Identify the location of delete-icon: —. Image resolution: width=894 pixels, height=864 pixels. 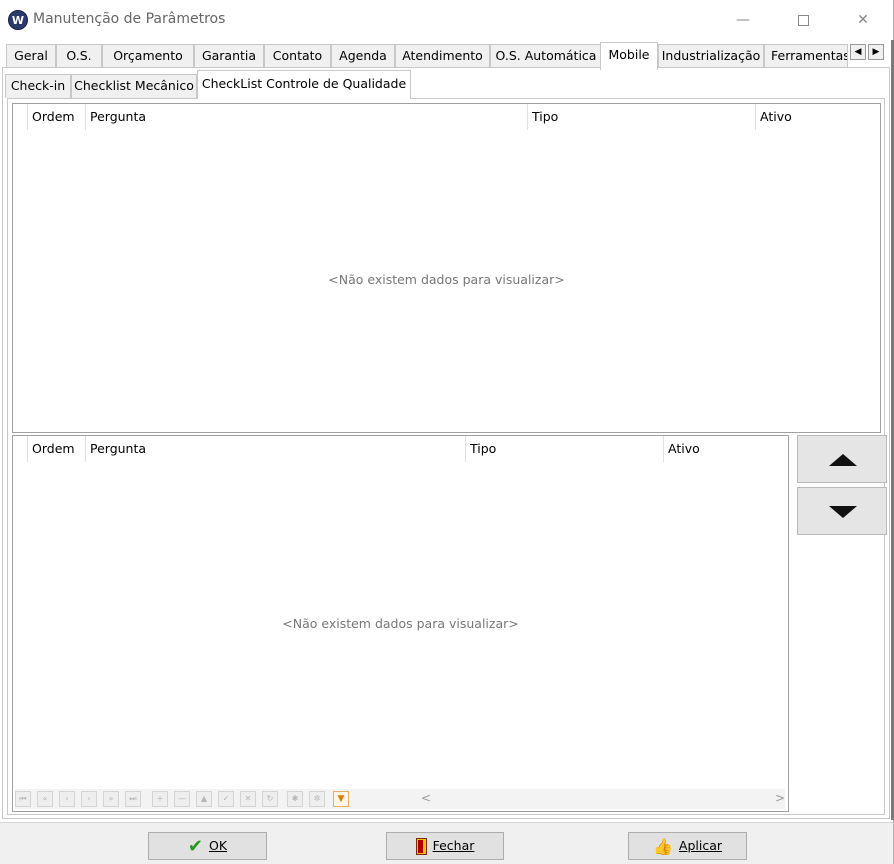
(182, 799).